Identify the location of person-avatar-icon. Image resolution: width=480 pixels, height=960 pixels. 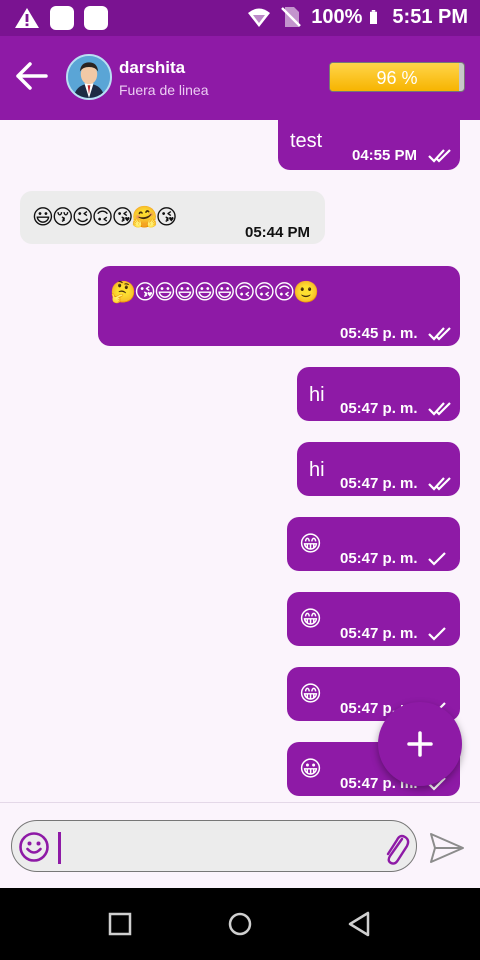
(89, 77).